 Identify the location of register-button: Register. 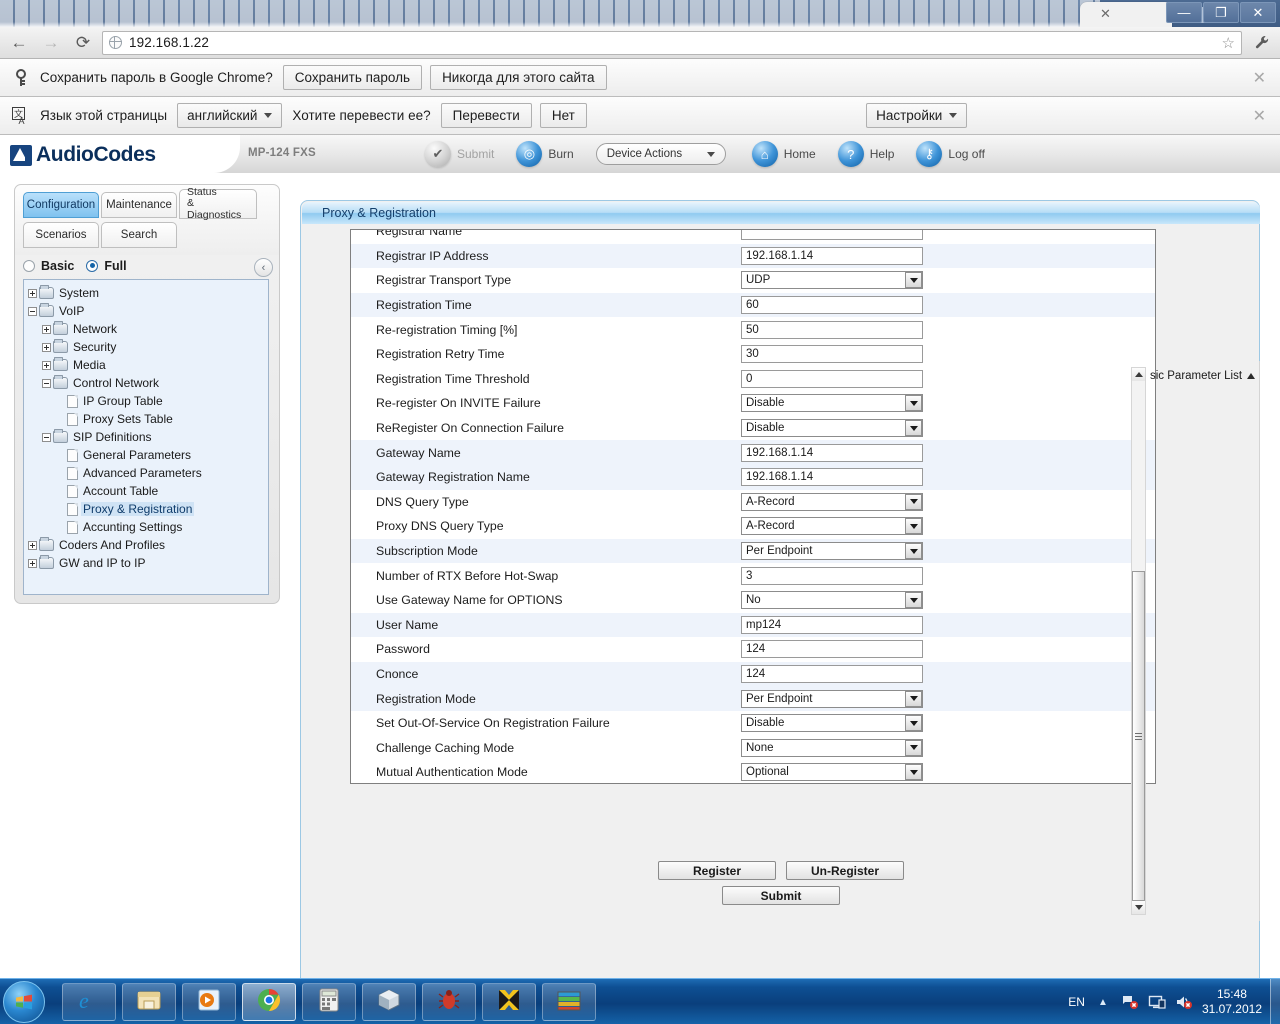
(717, 870).